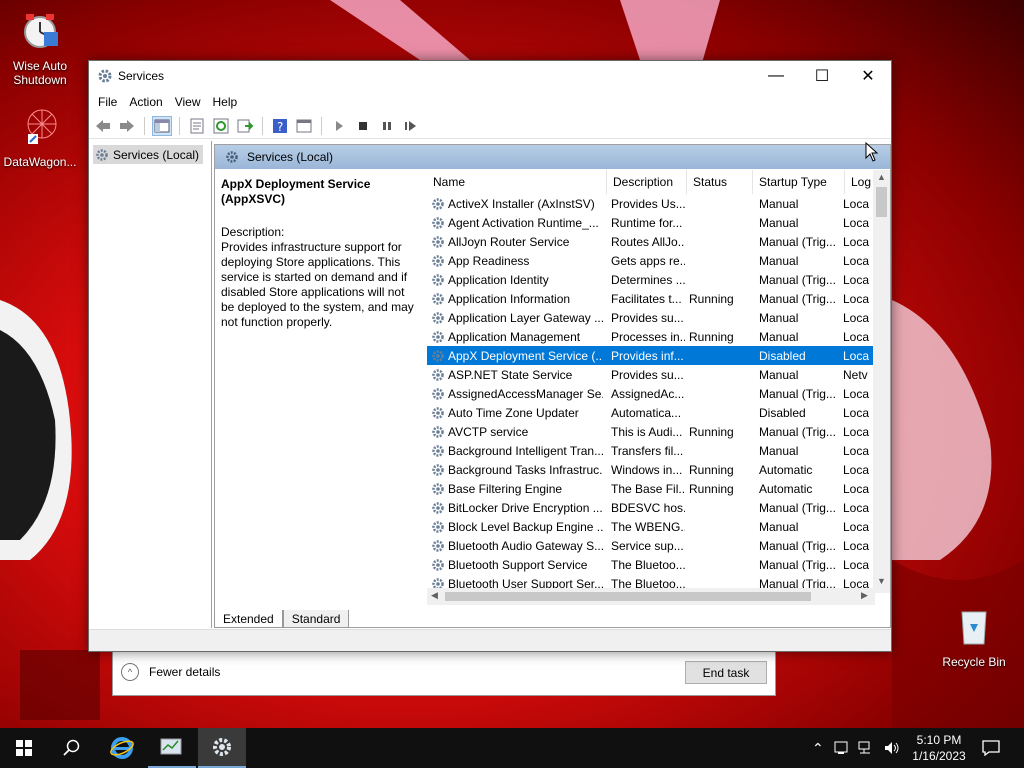 This screenshot has height=768, width=1024. What do you see at coordinates (434, 595) in the screenshot?
I see `scroll-left-icon: ◀` at bounding box center [434, 595].